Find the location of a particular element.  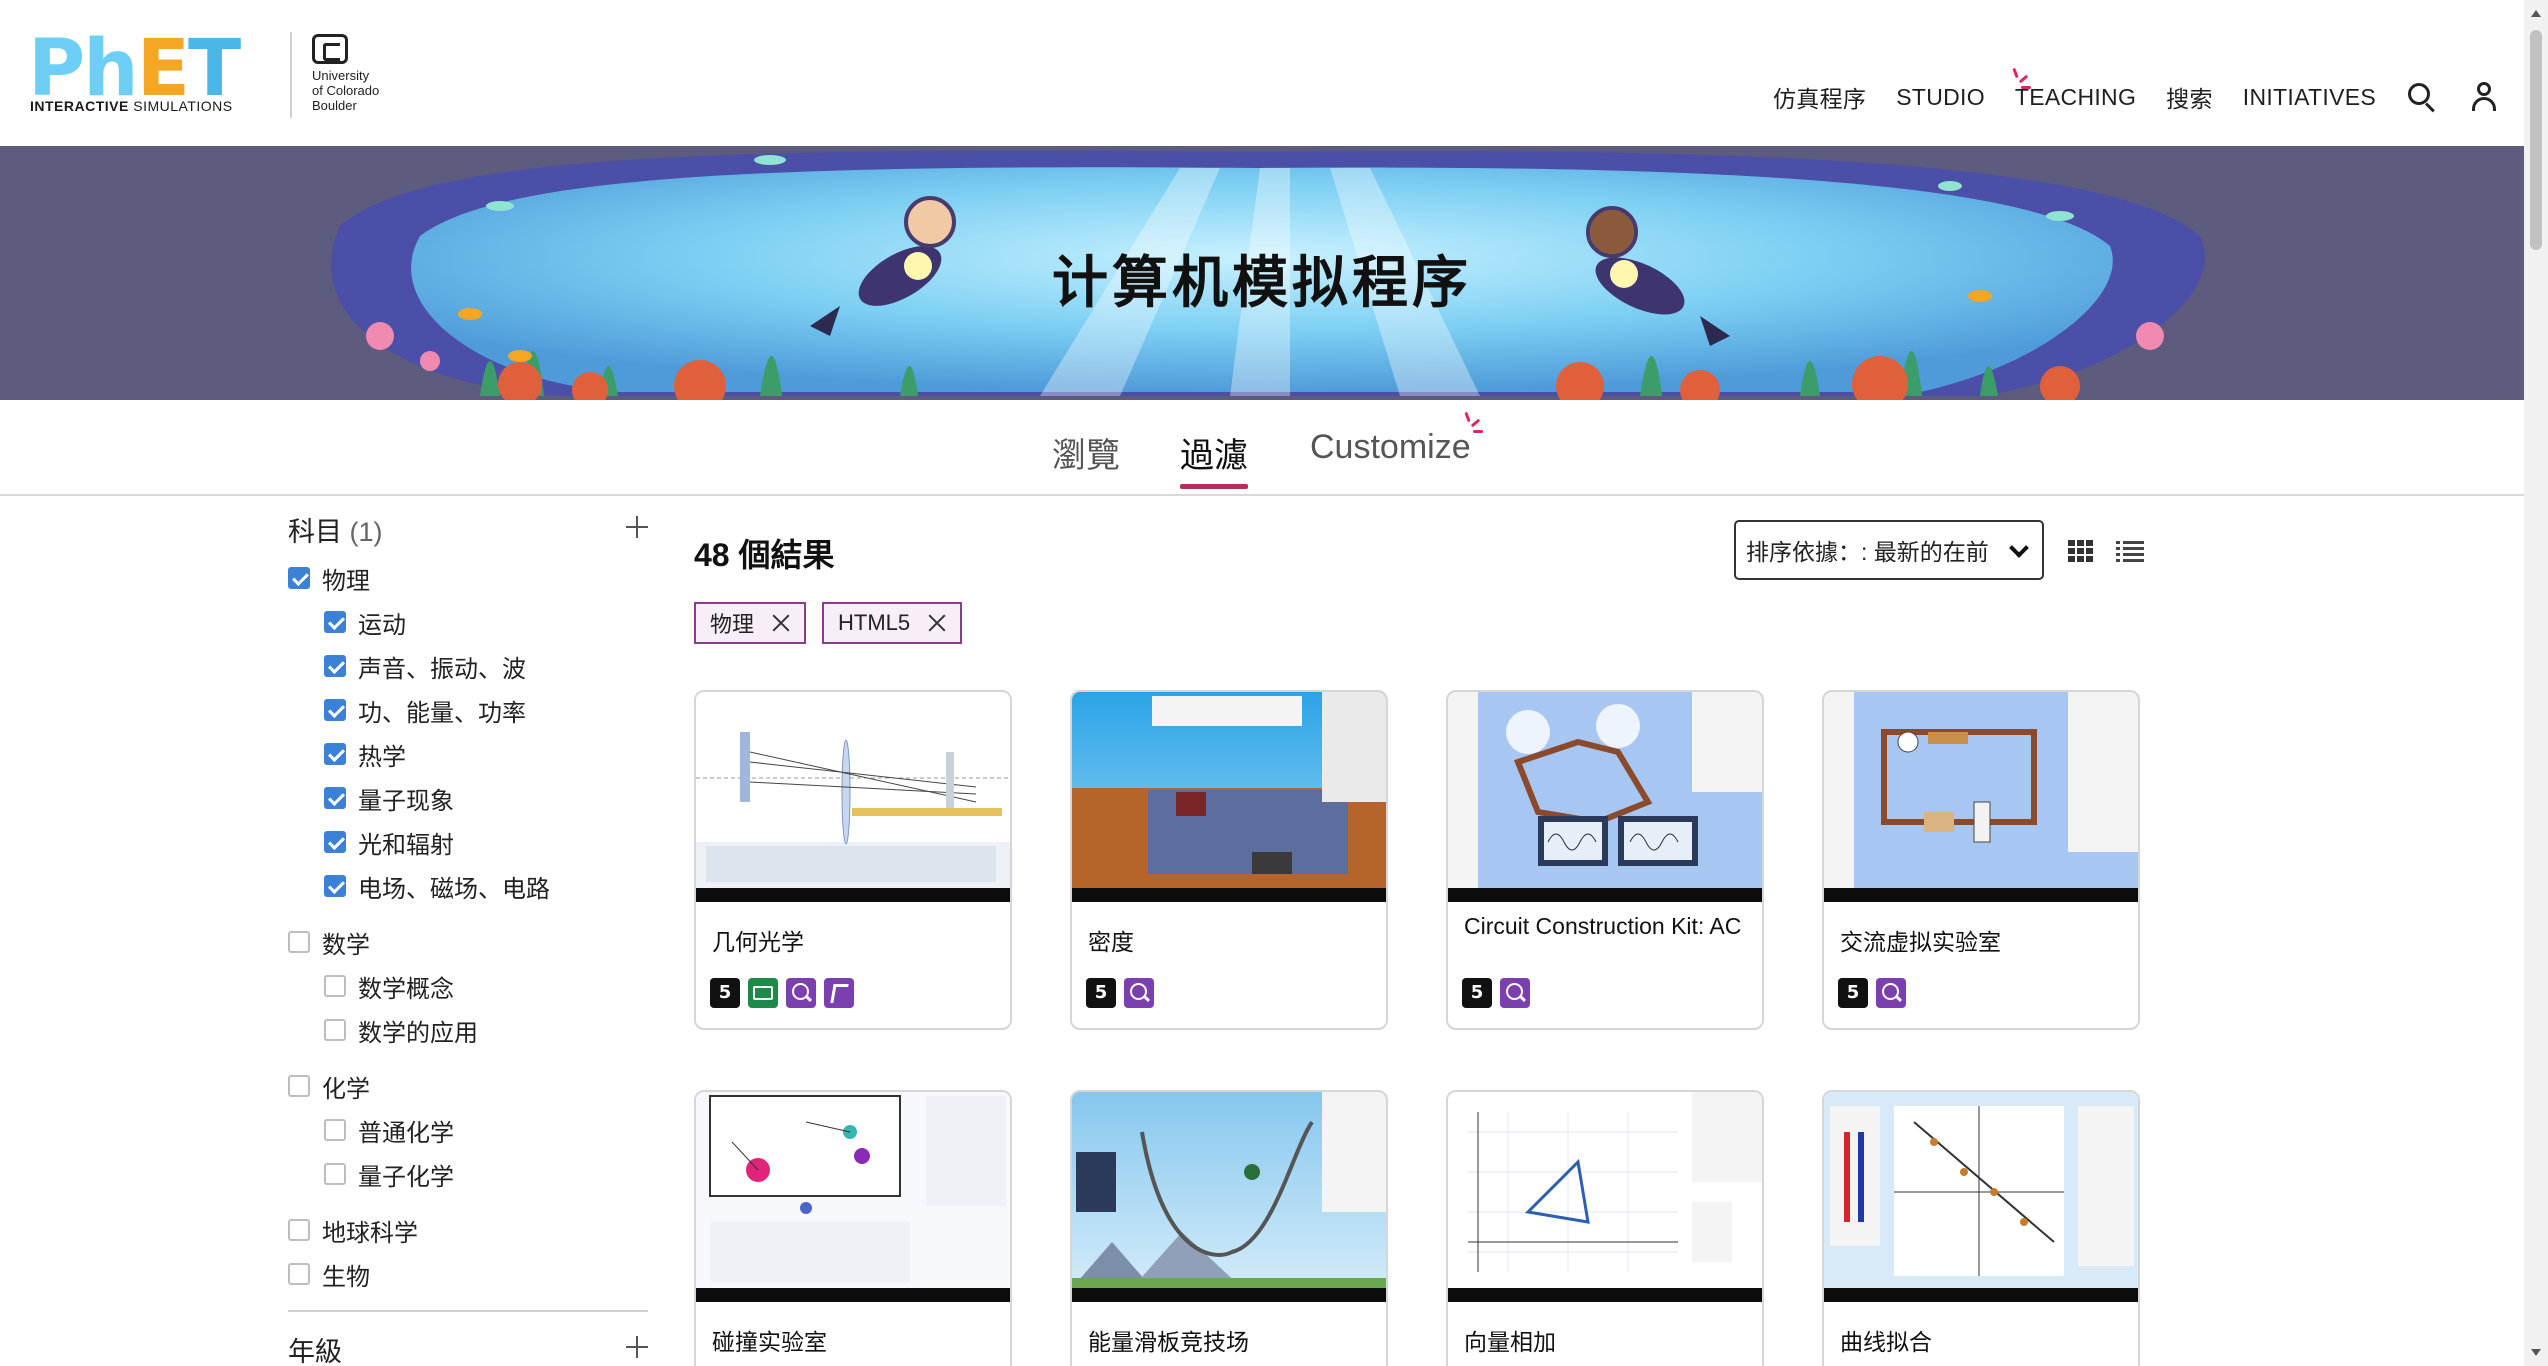

sim-card: 碰撞实验室 is located at coordinates (853, 1228).